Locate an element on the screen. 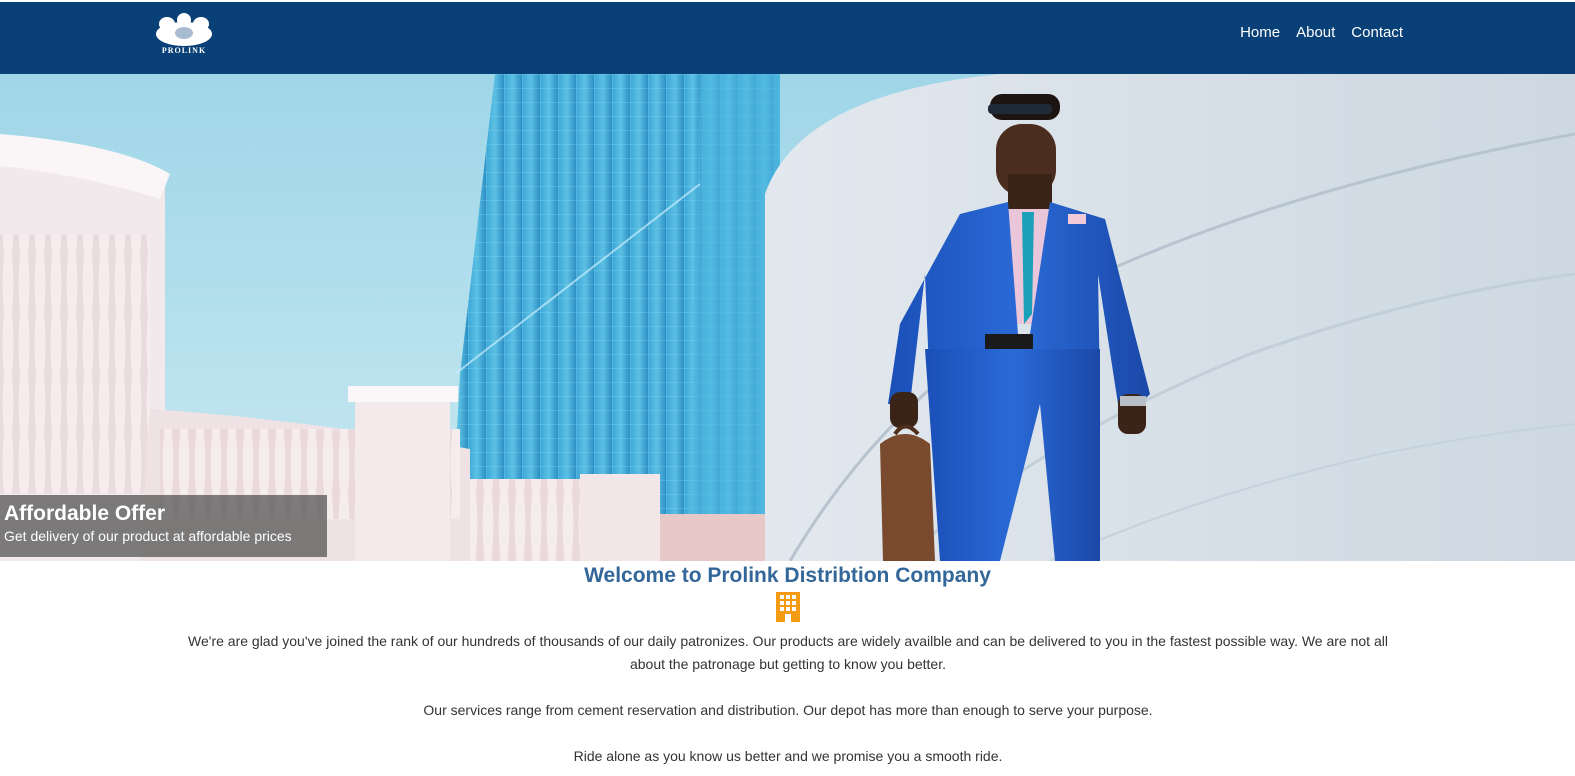  welcome-title: Welcome to Prolink Distribtion Company is located at coordinates (787, 575).